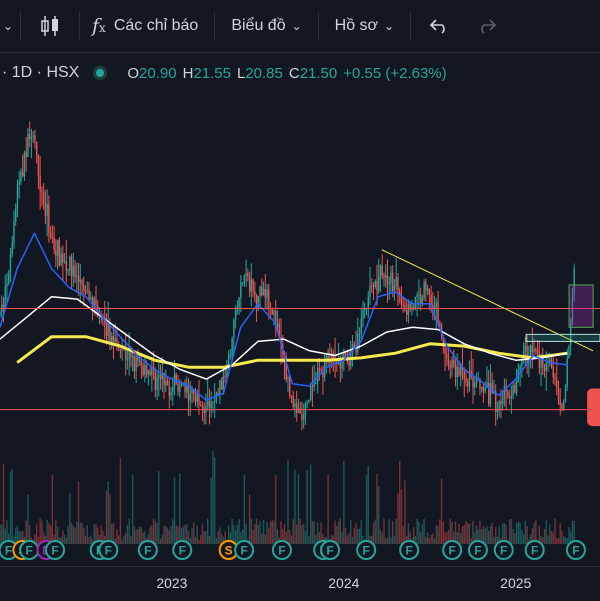  Describe the element at coordinates (356, 25) in the screenshot. I see `profile-menu-label: Hồ sơ` at that location.